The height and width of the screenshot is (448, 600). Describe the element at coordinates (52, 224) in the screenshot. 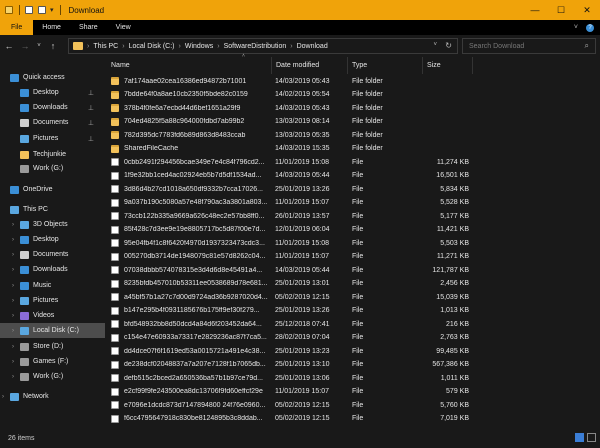

I see `sidebar-item-3d-objects: › 3D Objects` at that location.